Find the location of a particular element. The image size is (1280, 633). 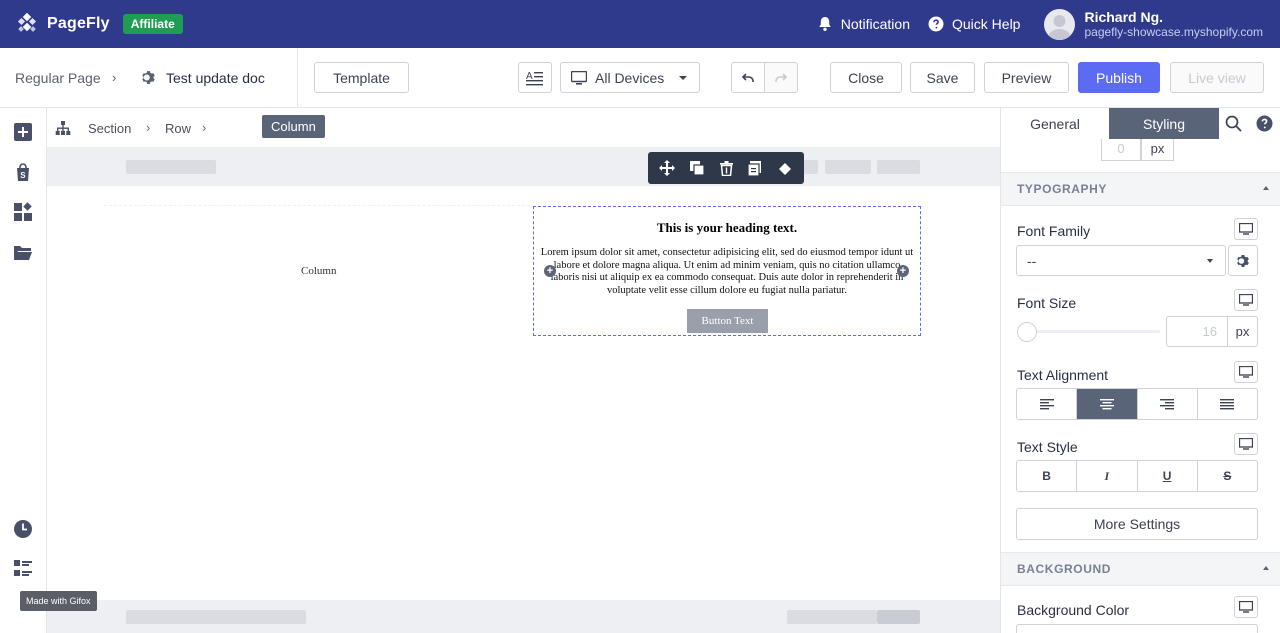

text-style-device-button is located at coordinates (1246, 444).